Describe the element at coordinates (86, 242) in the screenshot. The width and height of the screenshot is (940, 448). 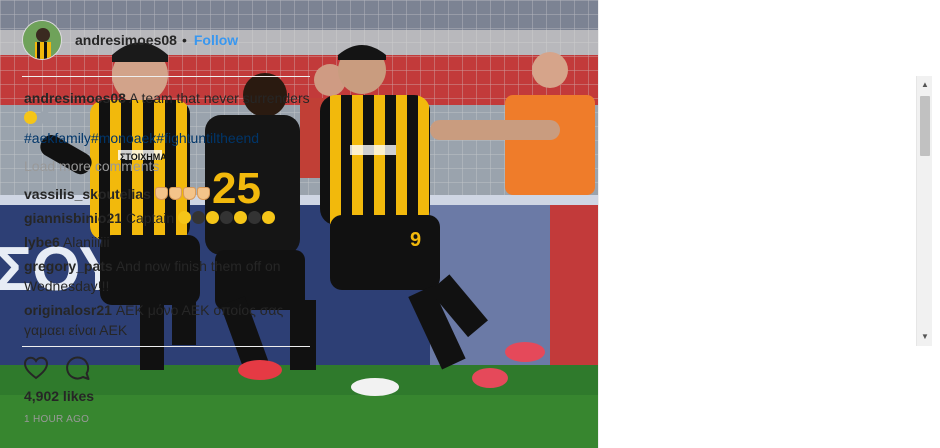
I see `comment-text: Alaniiiiii` at that location.